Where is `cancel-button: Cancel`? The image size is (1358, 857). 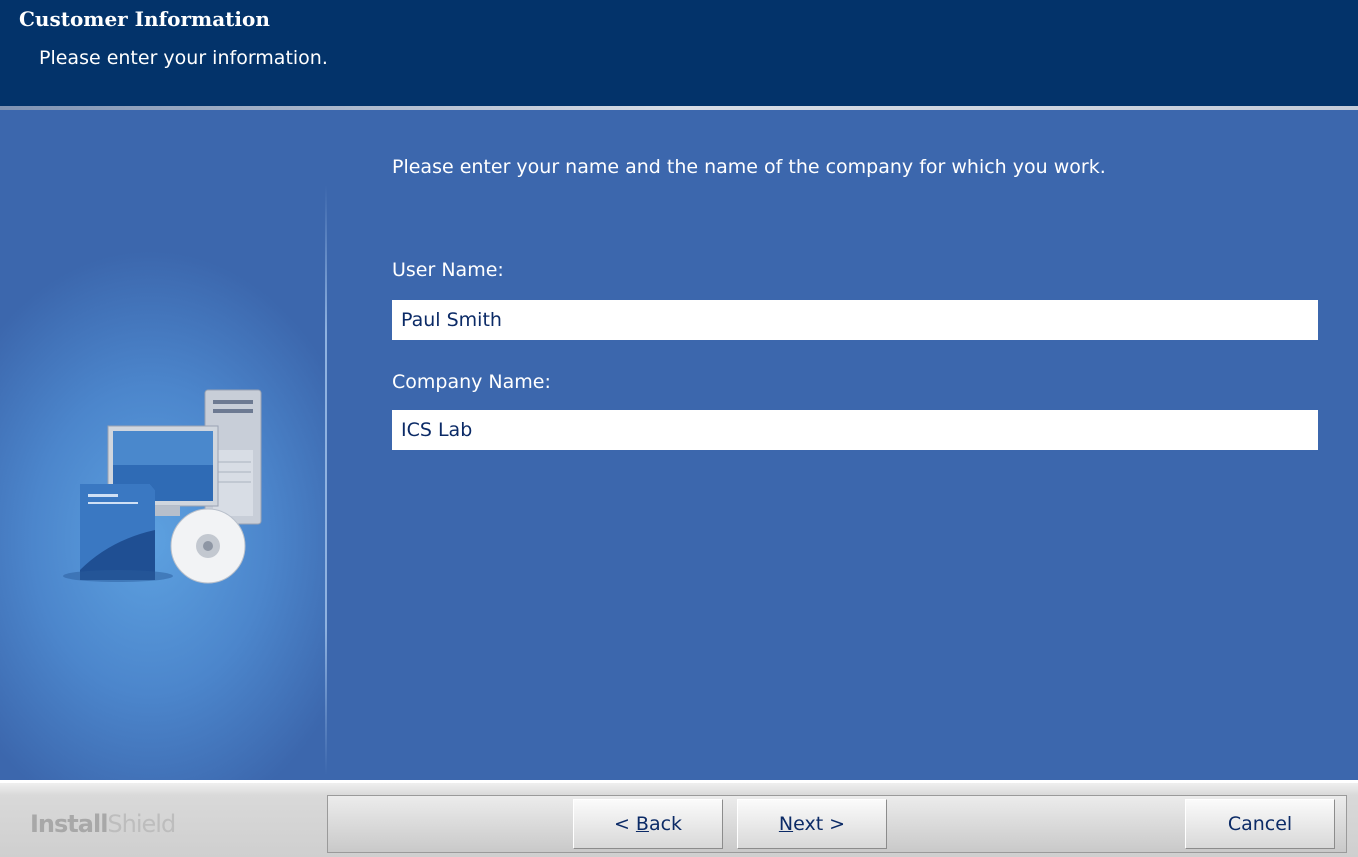 cancel-button: Cancel is located at coordinates (1260, 824).